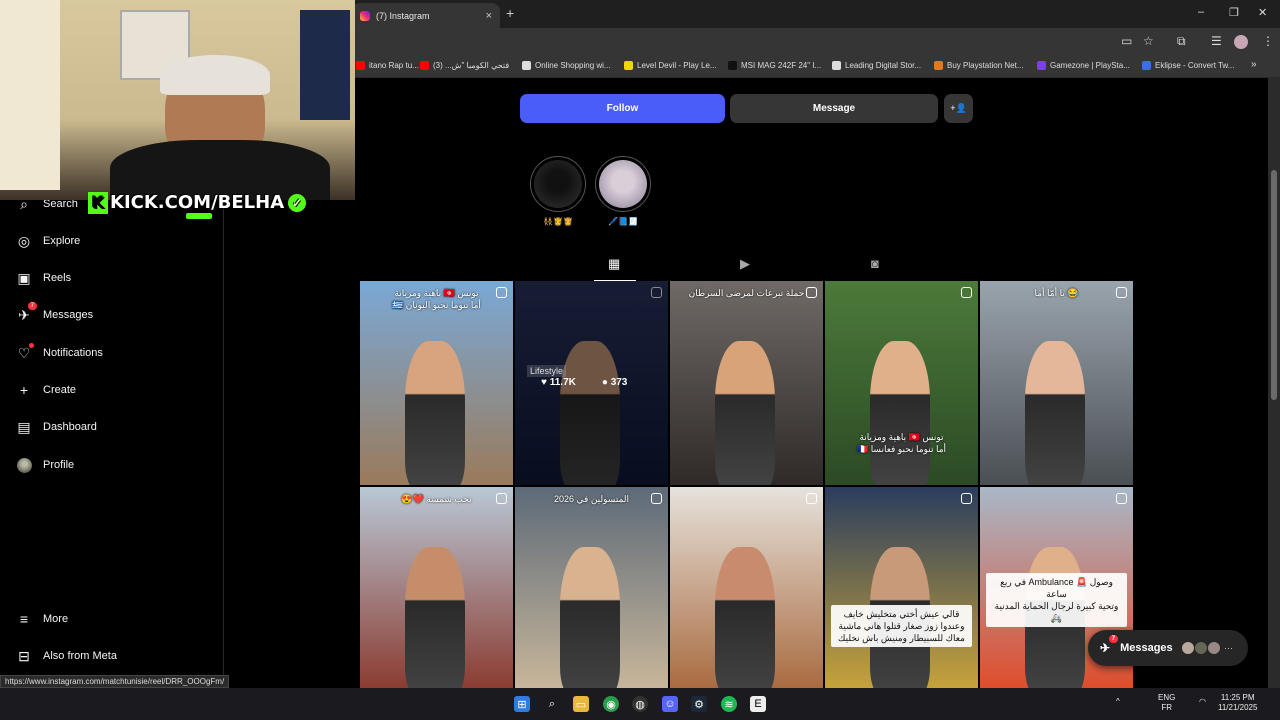 Image resolution: width=1280 pixels, height=720 pixels. I want to click on extensions-icon: ⧉, so click(1181, 41).